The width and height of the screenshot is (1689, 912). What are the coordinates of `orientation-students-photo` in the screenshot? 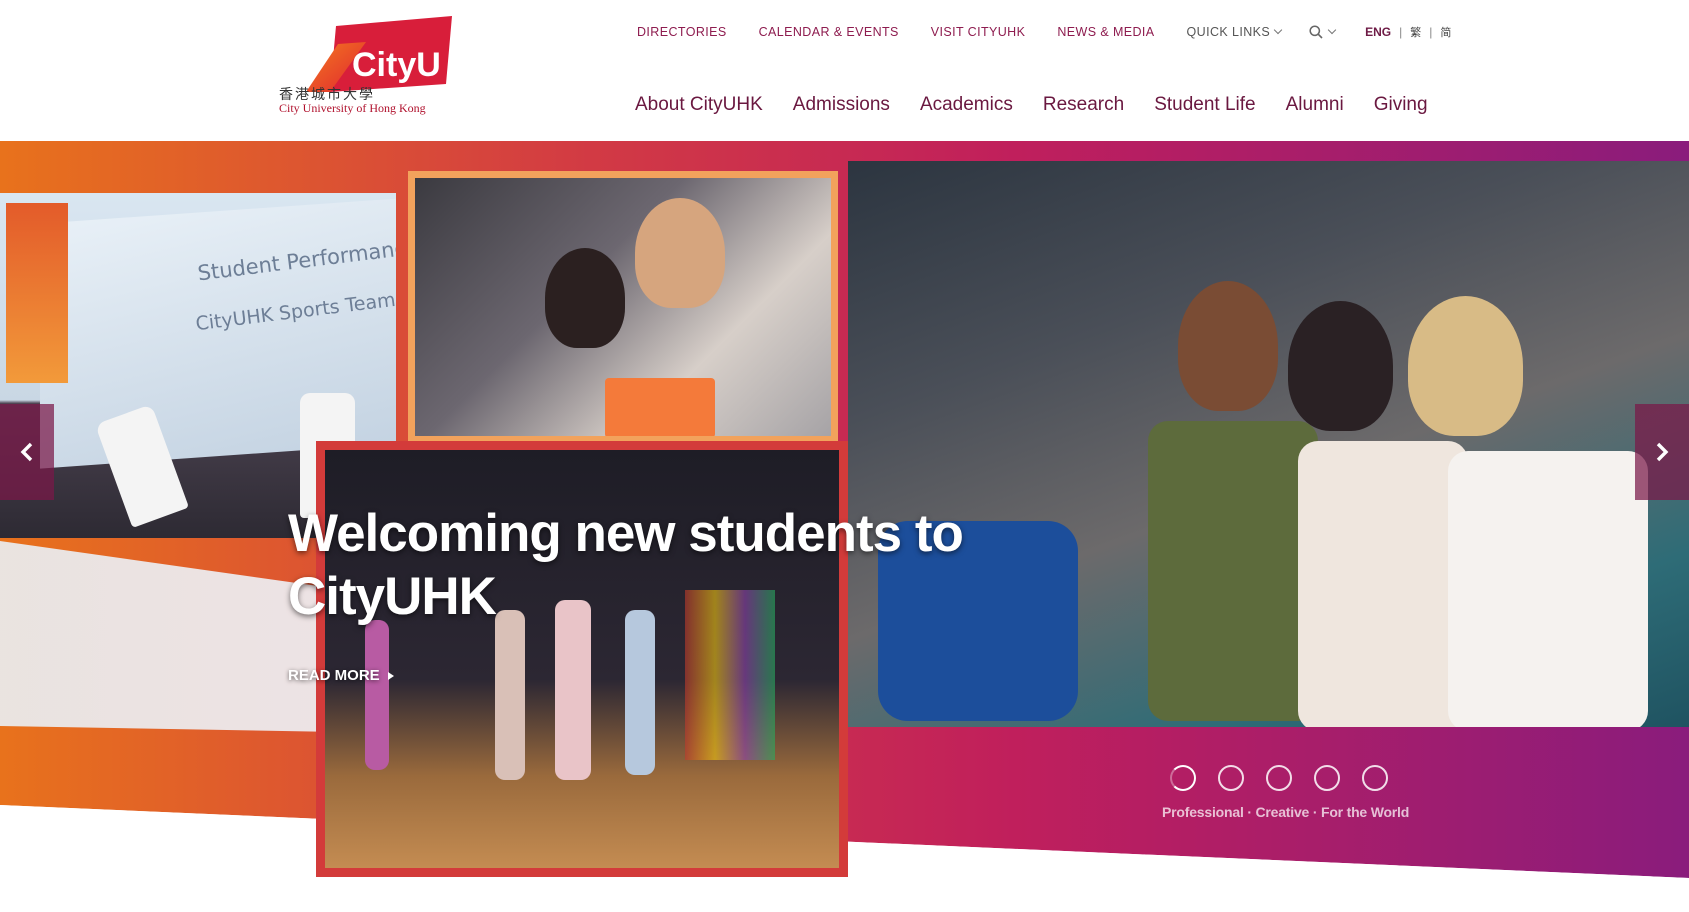 It's located at (623, 307).